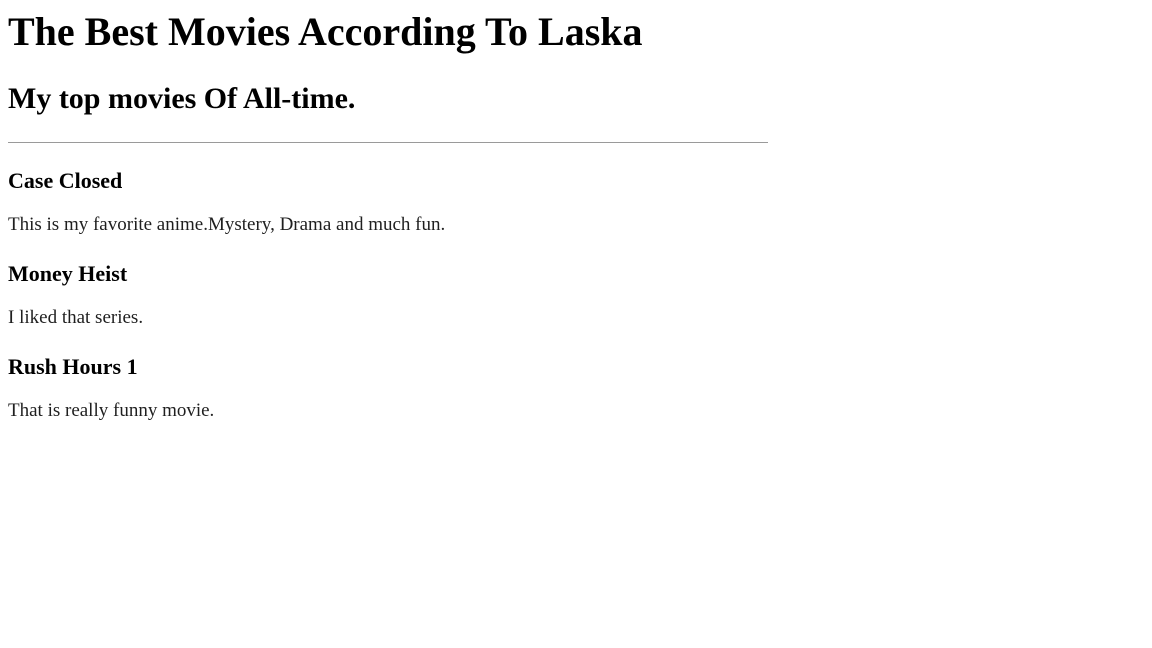 The width and height of the screenshot is (1152, 648). What do you see at coordinates (76, 317) in the screenshot?
I see `movie-description: I liked that series.` at bounding box center [76, 317].